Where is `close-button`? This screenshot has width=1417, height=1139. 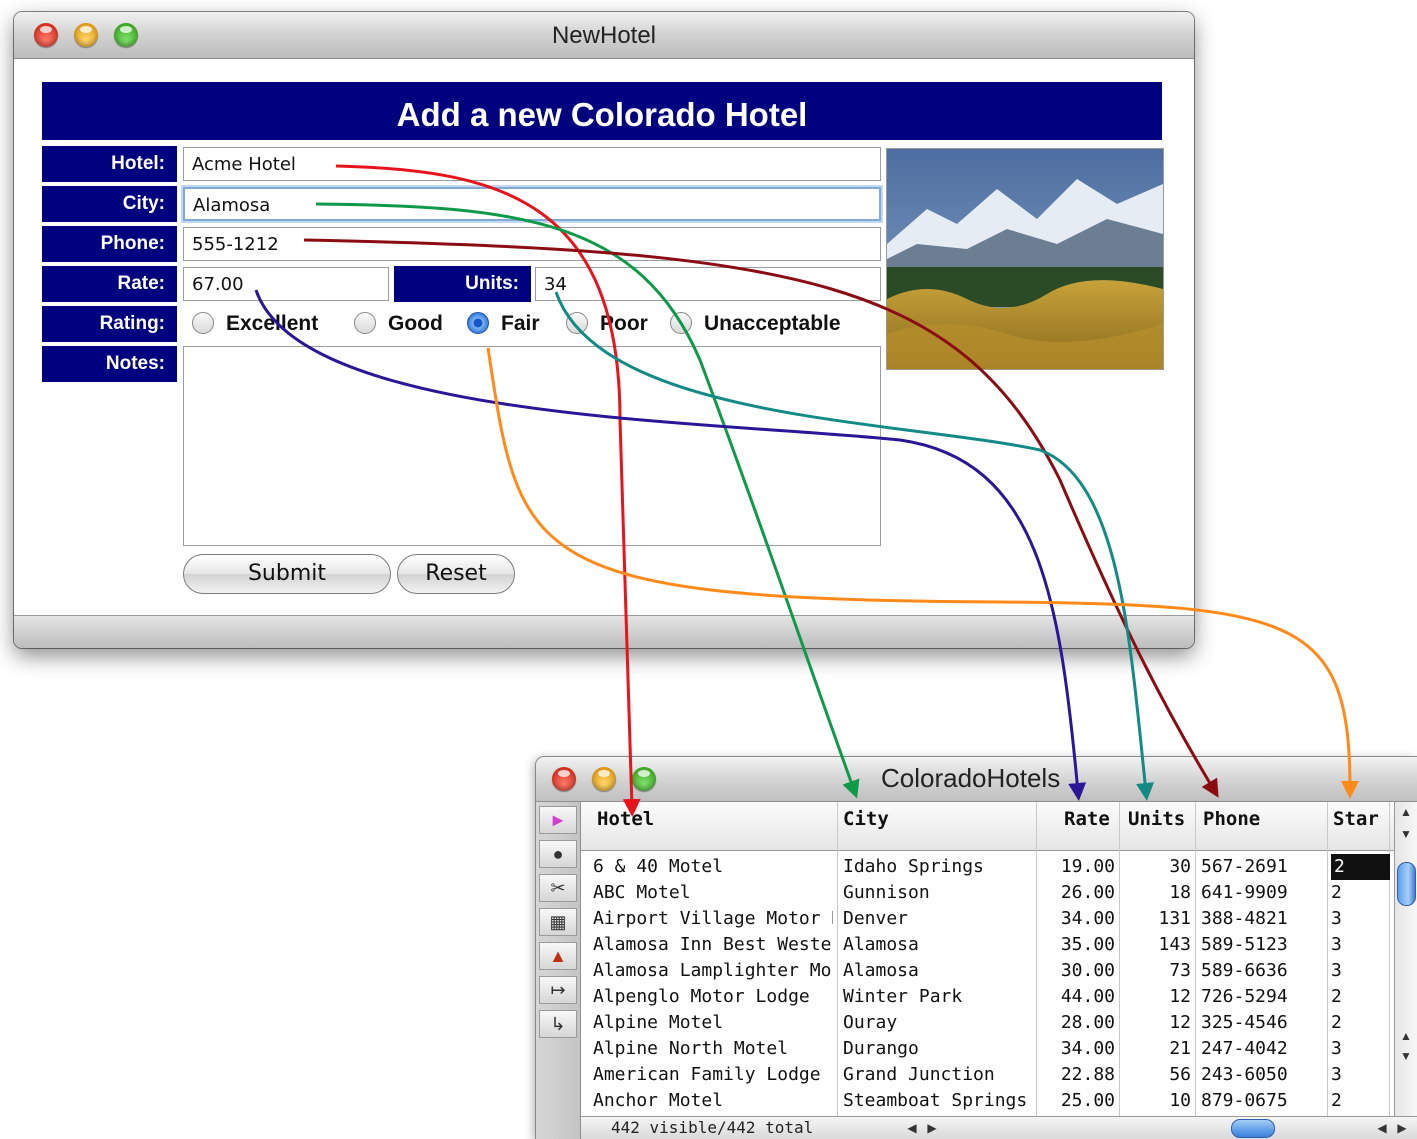 close-button is located at coordinates (564, 779).